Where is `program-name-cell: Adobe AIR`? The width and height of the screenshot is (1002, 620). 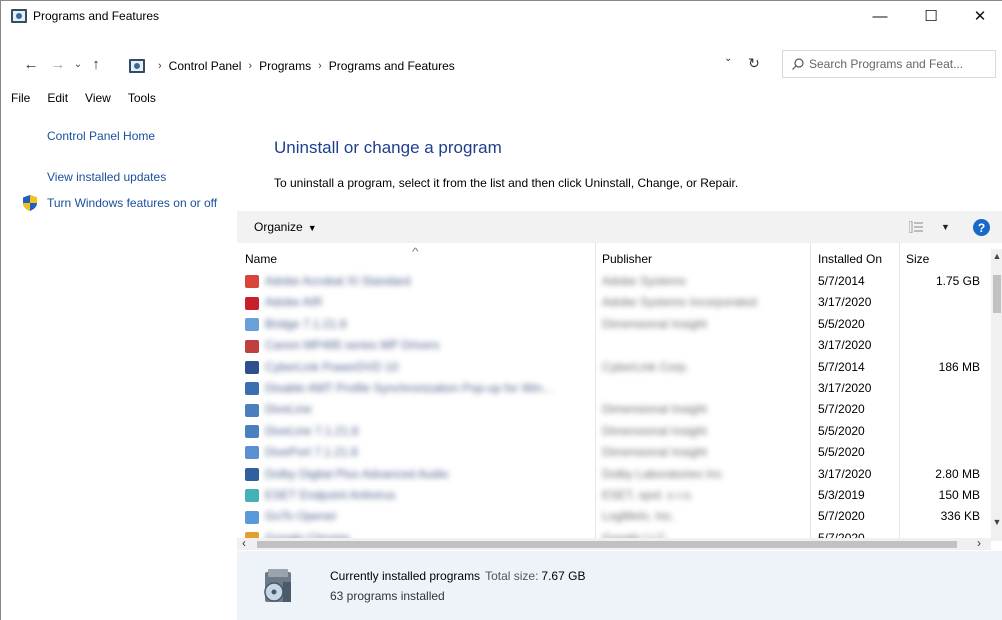 program-name-cell: Adobe AIR is located at coordinates (283, 302).